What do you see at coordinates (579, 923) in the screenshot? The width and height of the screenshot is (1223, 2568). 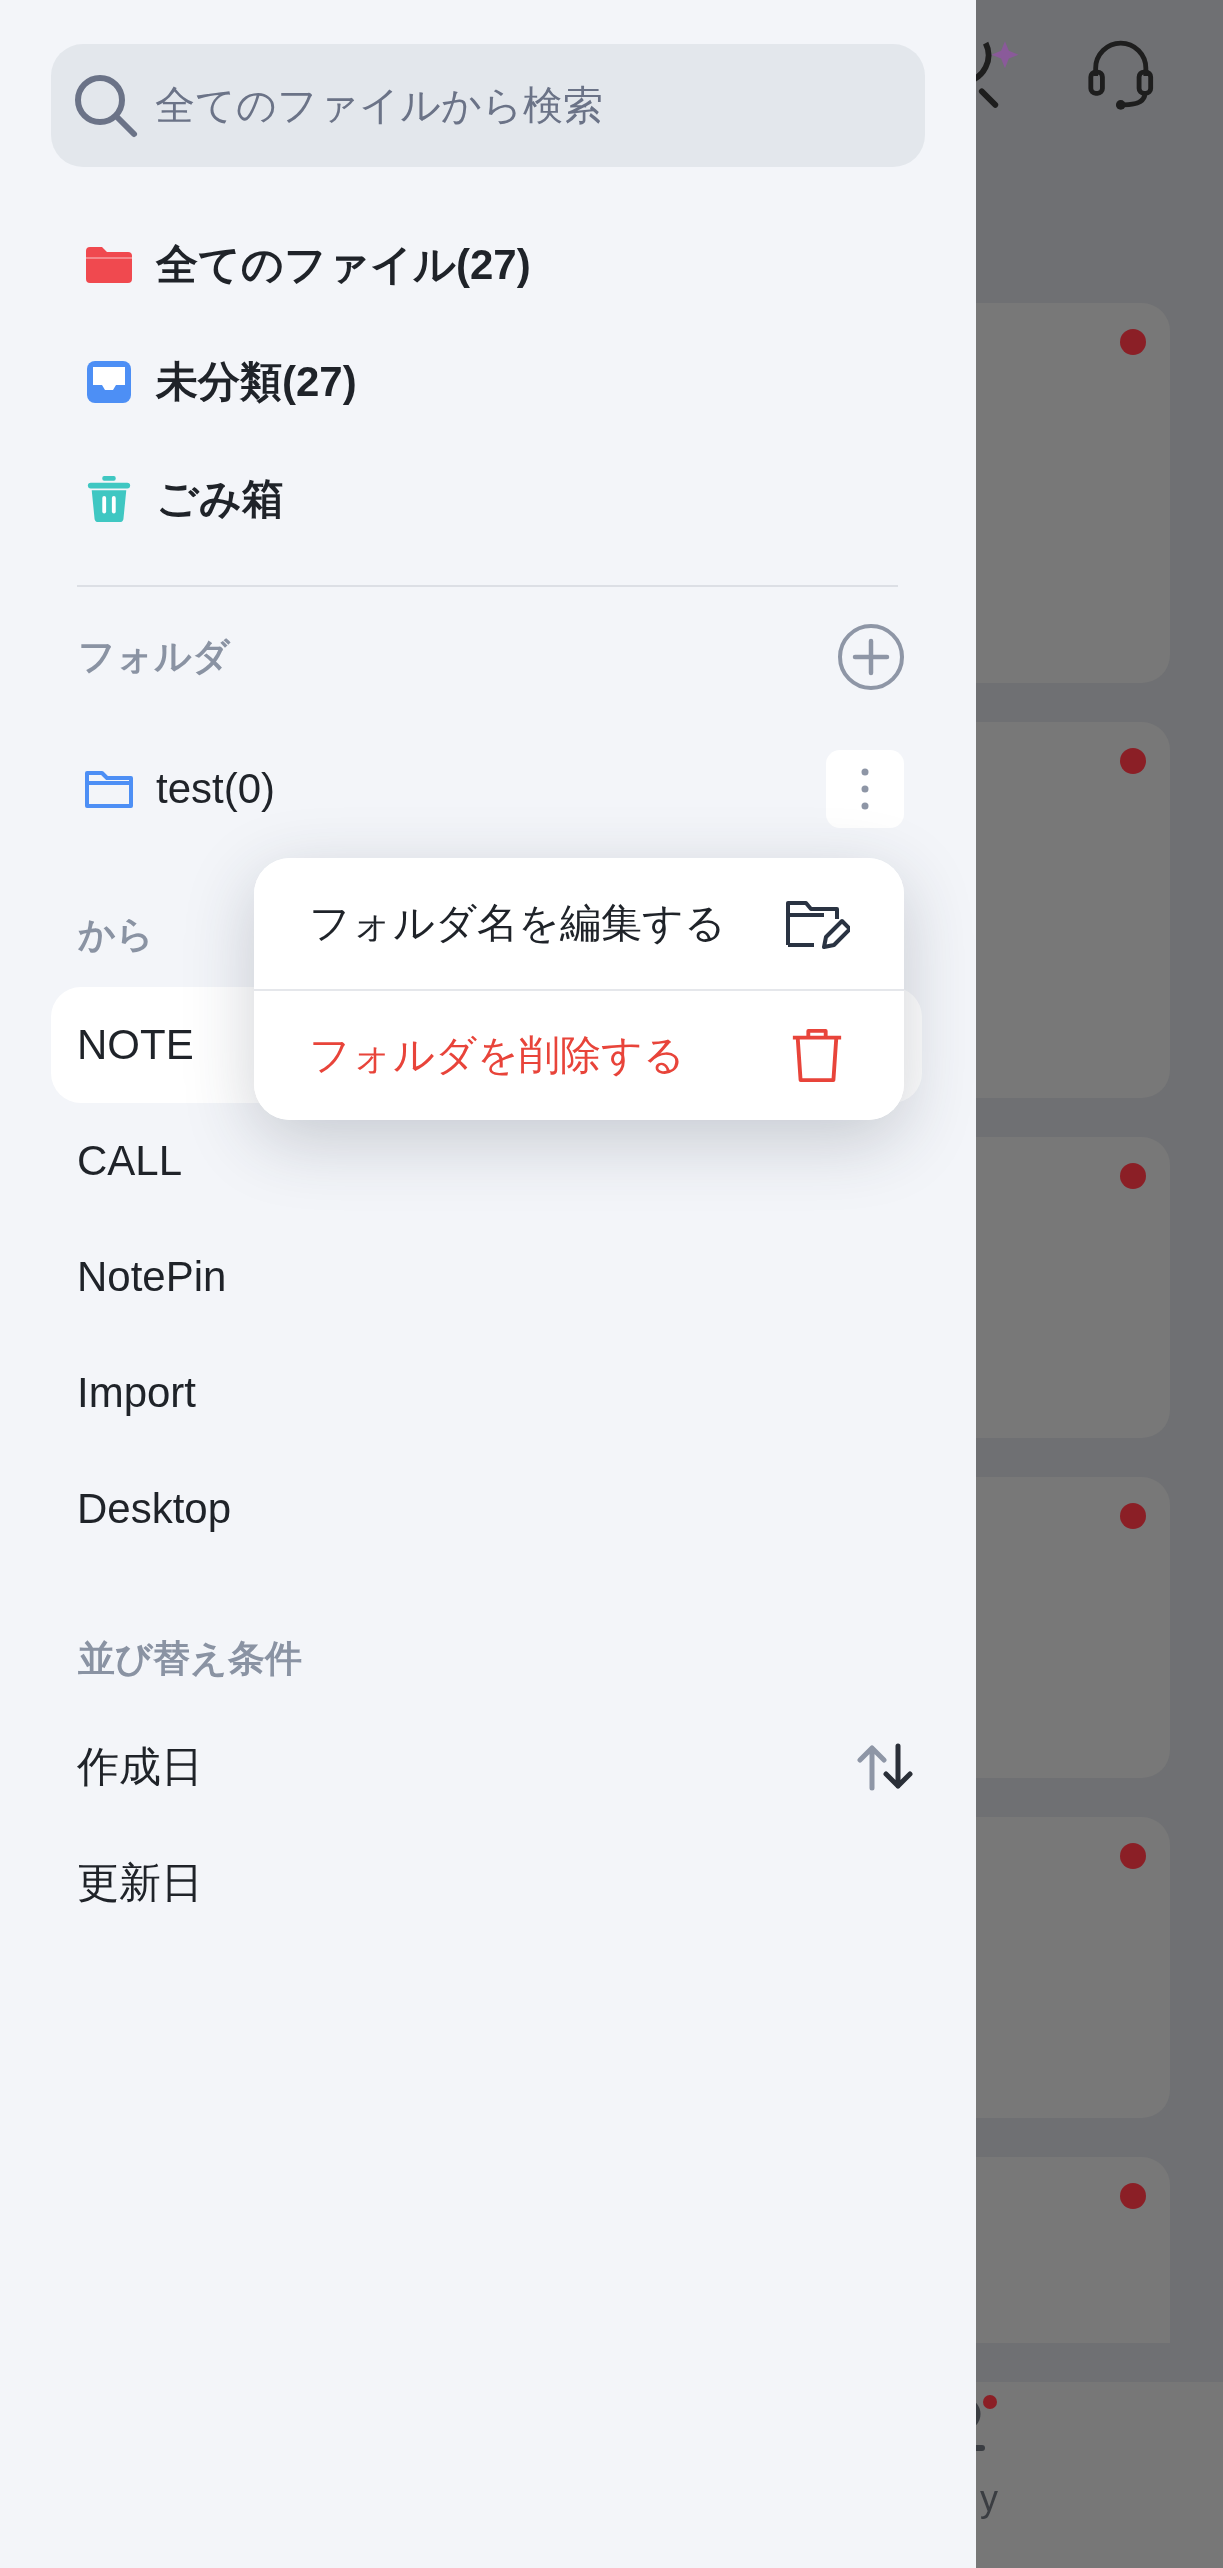 I see `menu-item: フォルダ名を編集する` at bounding box center [579, 923].